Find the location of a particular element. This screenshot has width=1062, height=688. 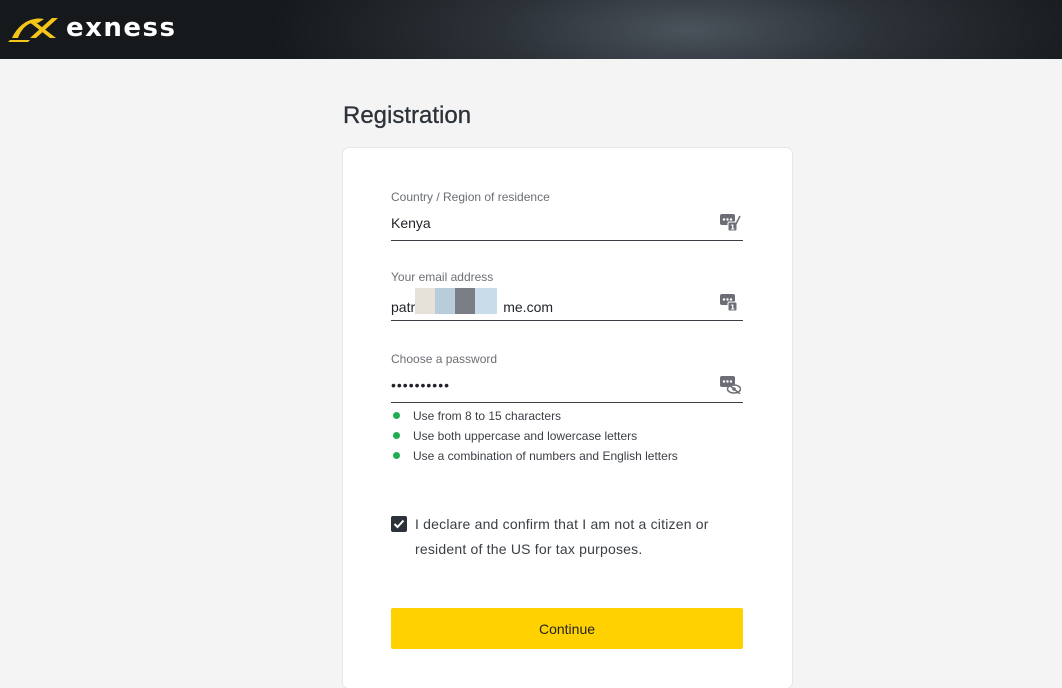

email-value: patric me.com is located at coordinates (567, 302).